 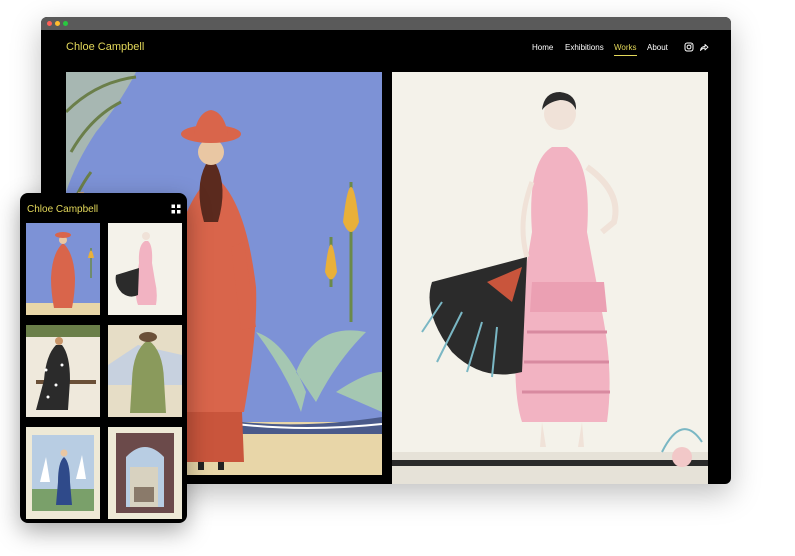 What do you see at coordinates (542, 47) in the screenshot?
I see `nav-home: Home` at bounding box center [542, 47].